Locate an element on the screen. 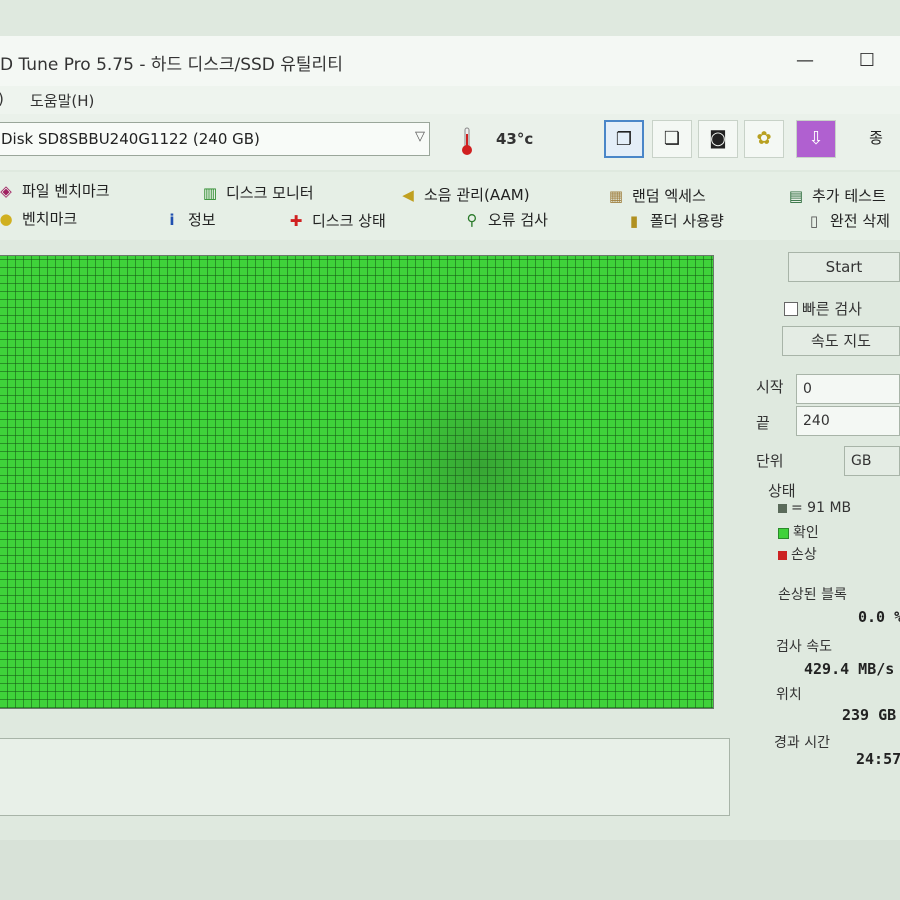  title-bar: D Tune Pro 5.75 - 하드 디스크/SSD 유틸리티 — ☐ is located at coordinates (450, 61).